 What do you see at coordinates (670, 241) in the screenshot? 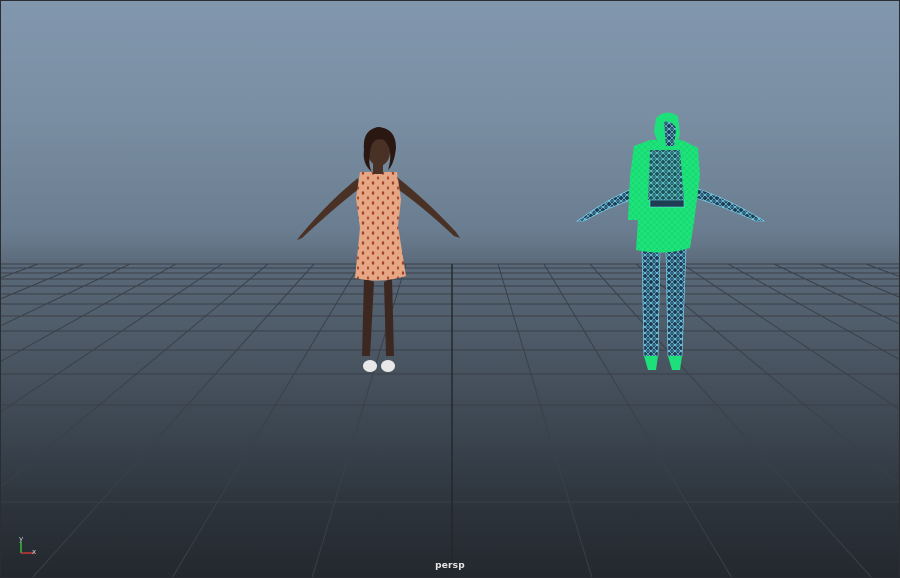
I see `wireframe-character` at bounding box center [670, 241].